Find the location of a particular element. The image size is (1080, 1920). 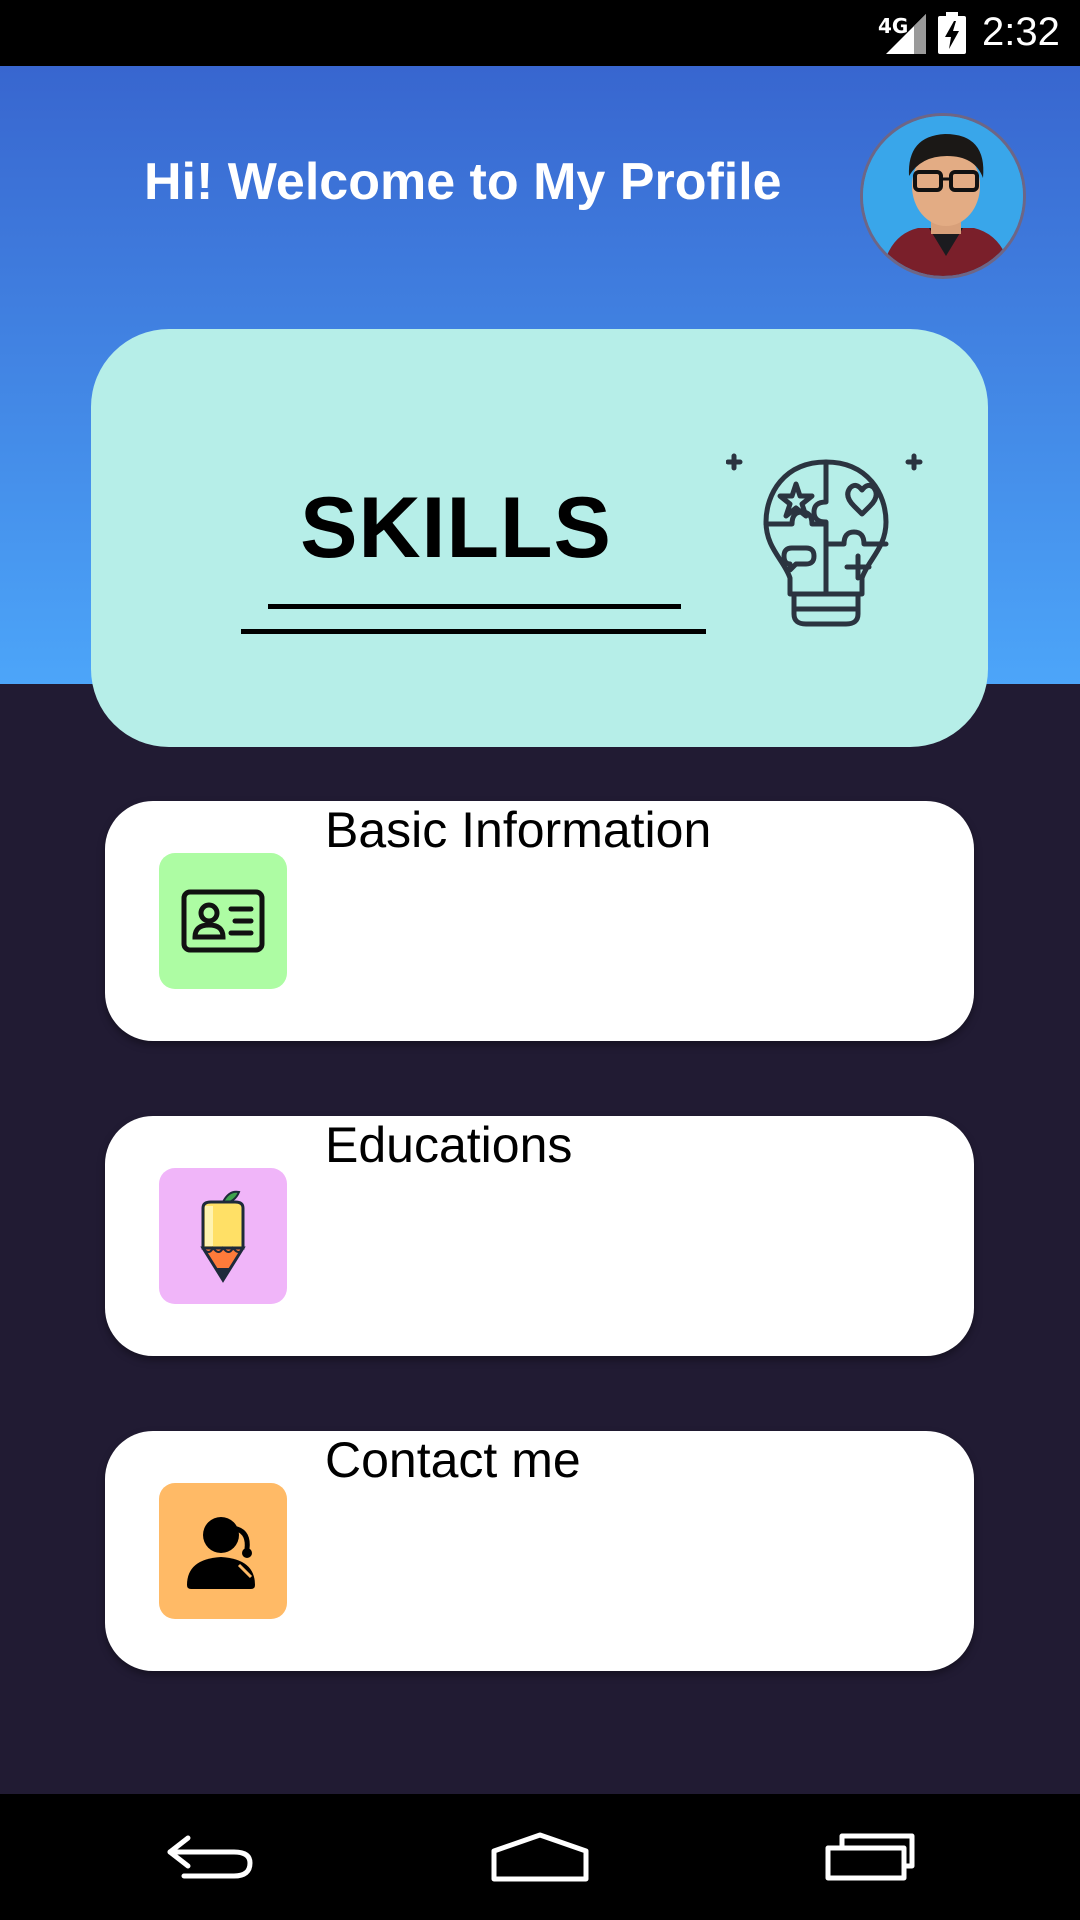

menu-item-label: Contact me is located at coordinates (453, 1460).